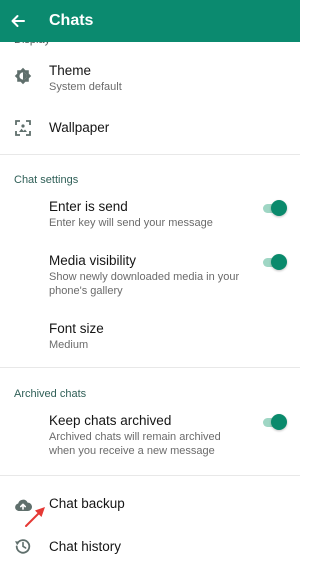 Image resolution: width=320 pixels, height=572 pixels. Describe the element at coordinates (150, 128) in the screenshot. I see `setting-wallpaper: Wallpaper` at that location.